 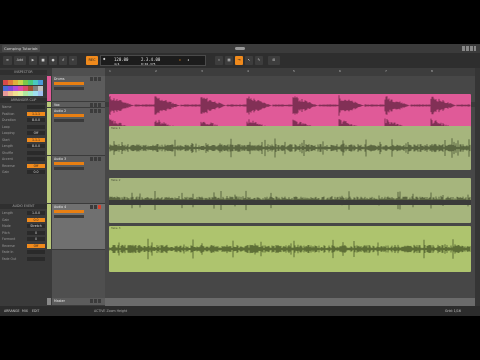 What do you see at coordinates (290, 249) in the screenshot?
I see `audio-clip: Take 3` at bounding box center [290, 249].